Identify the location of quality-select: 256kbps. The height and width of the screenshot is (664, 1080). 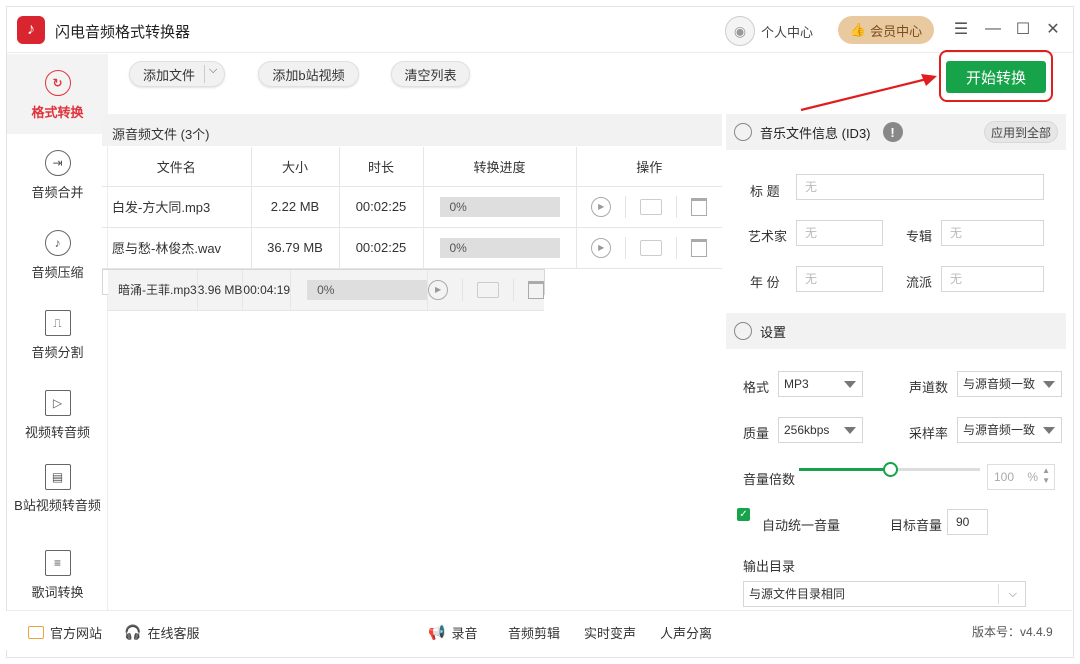
(820, 430).